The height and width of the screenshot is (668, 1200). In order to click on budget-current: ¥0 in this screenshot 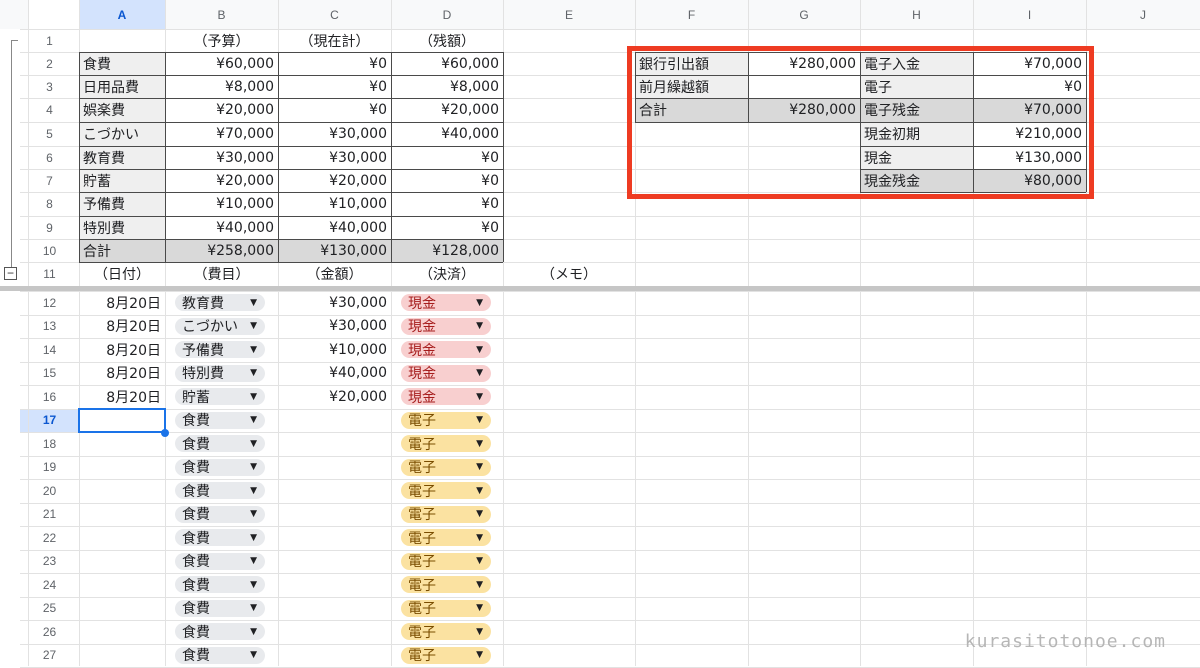, I will do `click(334, 86)`.